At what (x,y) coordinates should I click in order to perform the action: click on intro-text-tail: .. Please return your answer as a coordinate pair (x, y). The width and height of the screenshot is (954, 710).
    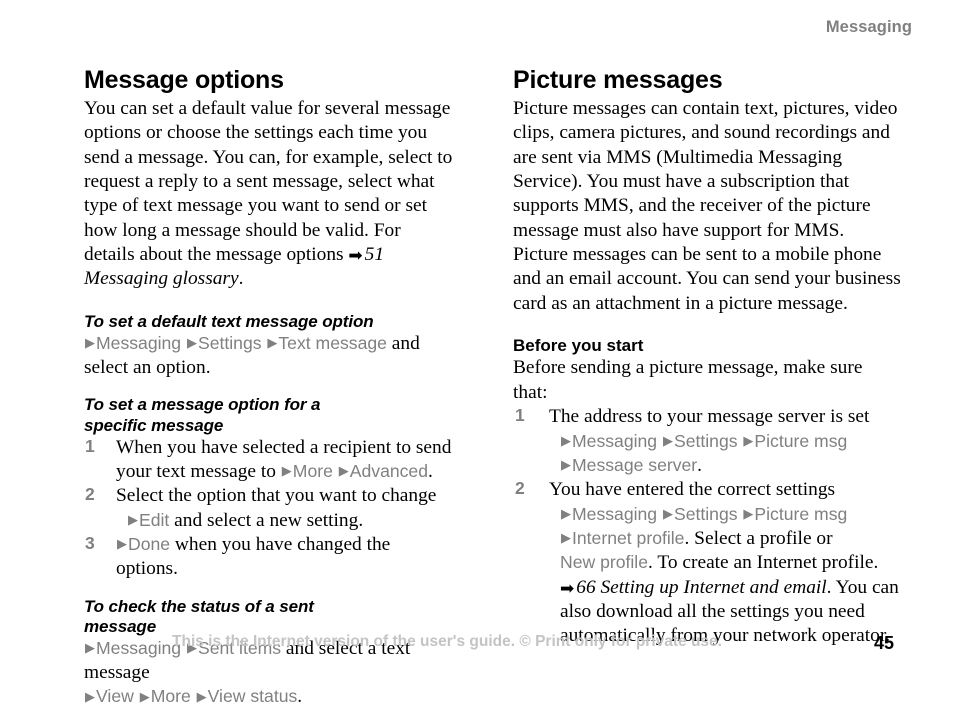
    Looking at the image, I should click on (241, 279).